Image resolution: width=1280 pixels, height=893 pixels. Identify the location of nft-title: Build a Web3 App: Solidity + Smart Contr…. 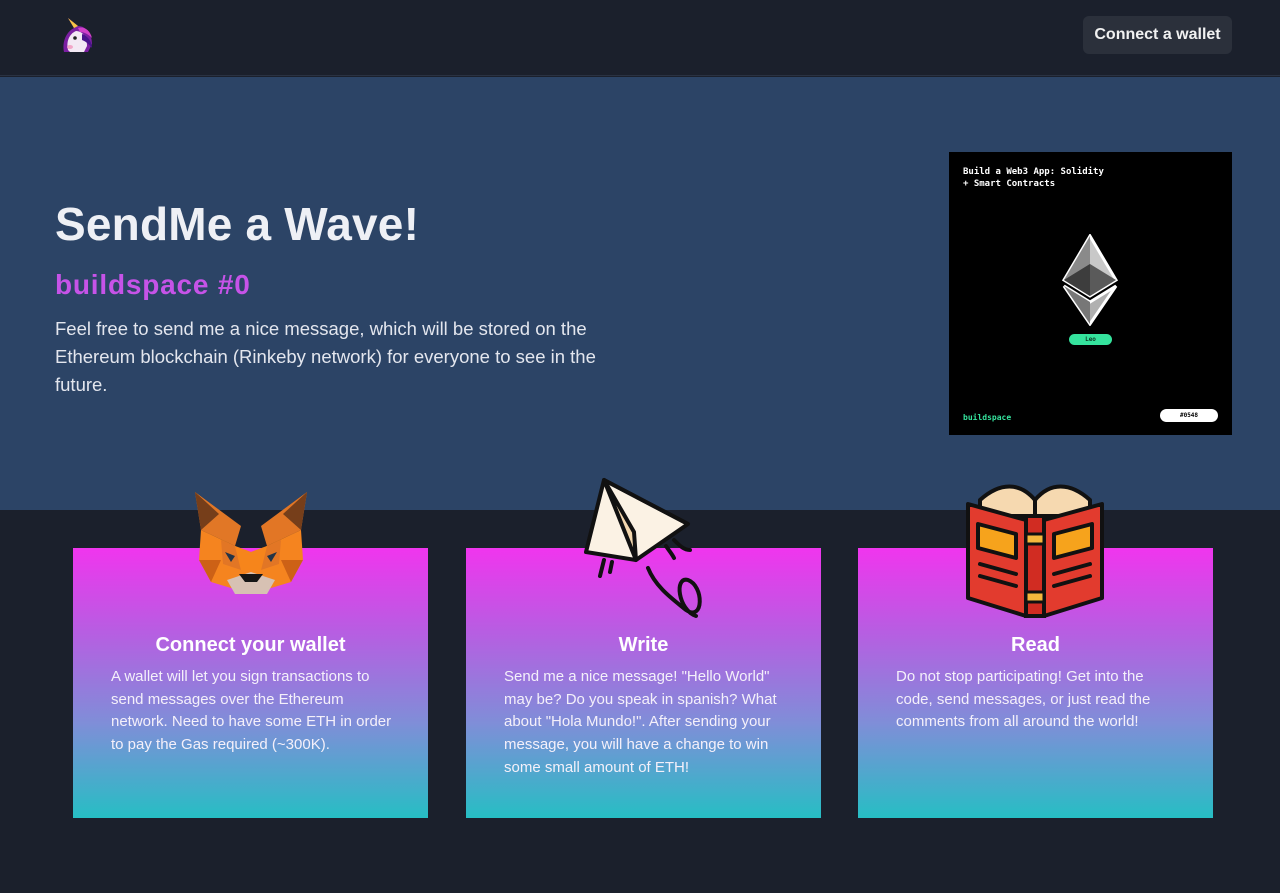
(1033, 178).